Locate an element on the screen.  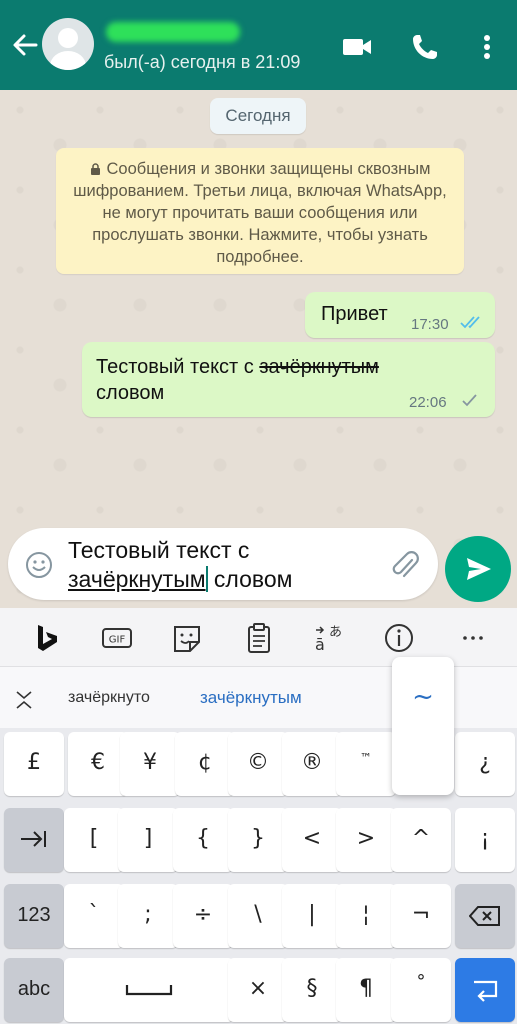
key-trademark: ™ is located at coordinates (366, 764).